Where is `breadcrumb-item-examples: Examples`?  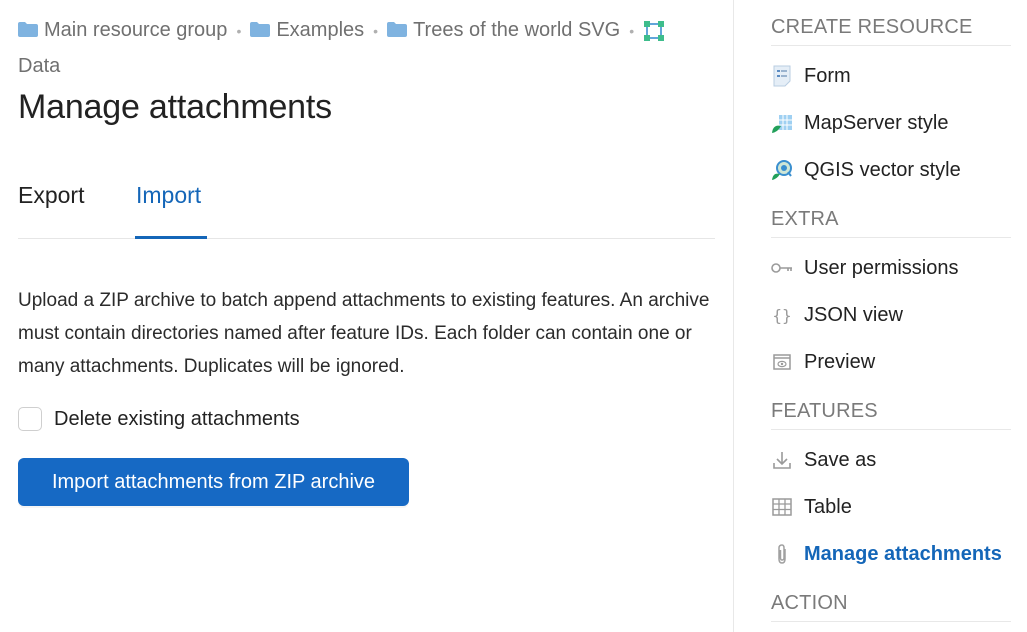 breadcrumb-item-examples: Examples is located at coordinates (307, 30).